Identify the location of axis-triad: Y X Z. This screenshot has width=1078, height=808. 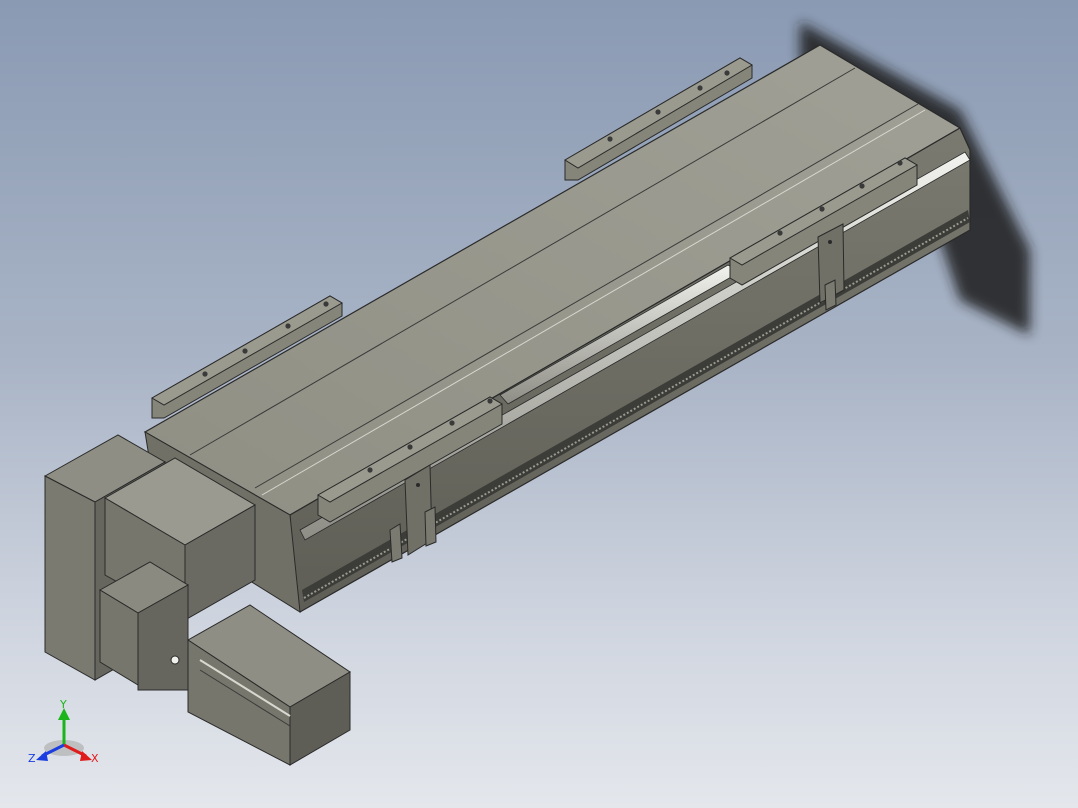
(63, 731).